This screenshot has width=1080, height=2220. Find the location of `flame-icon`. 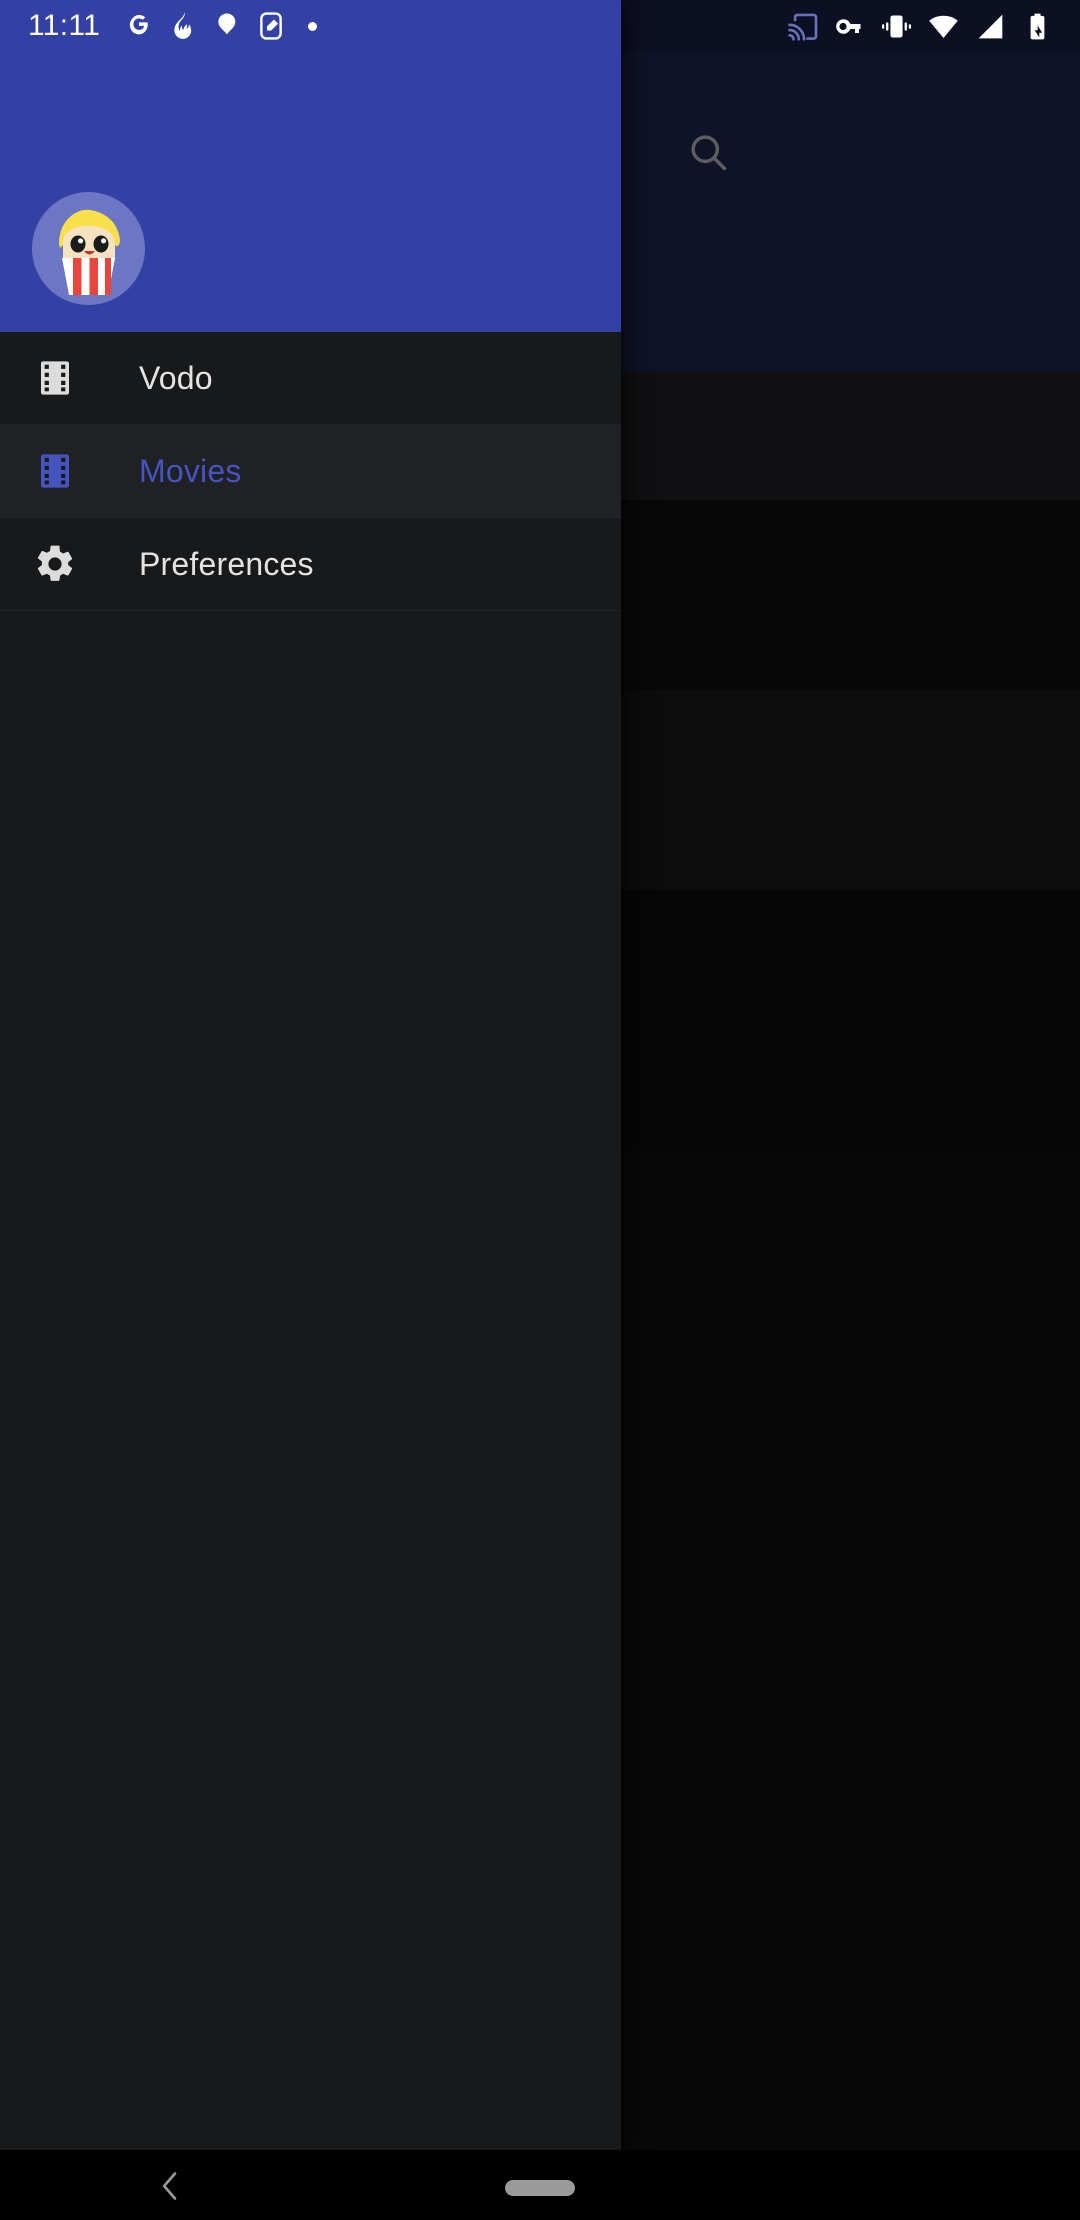

flame-icon is located at coordinates (183, 25).